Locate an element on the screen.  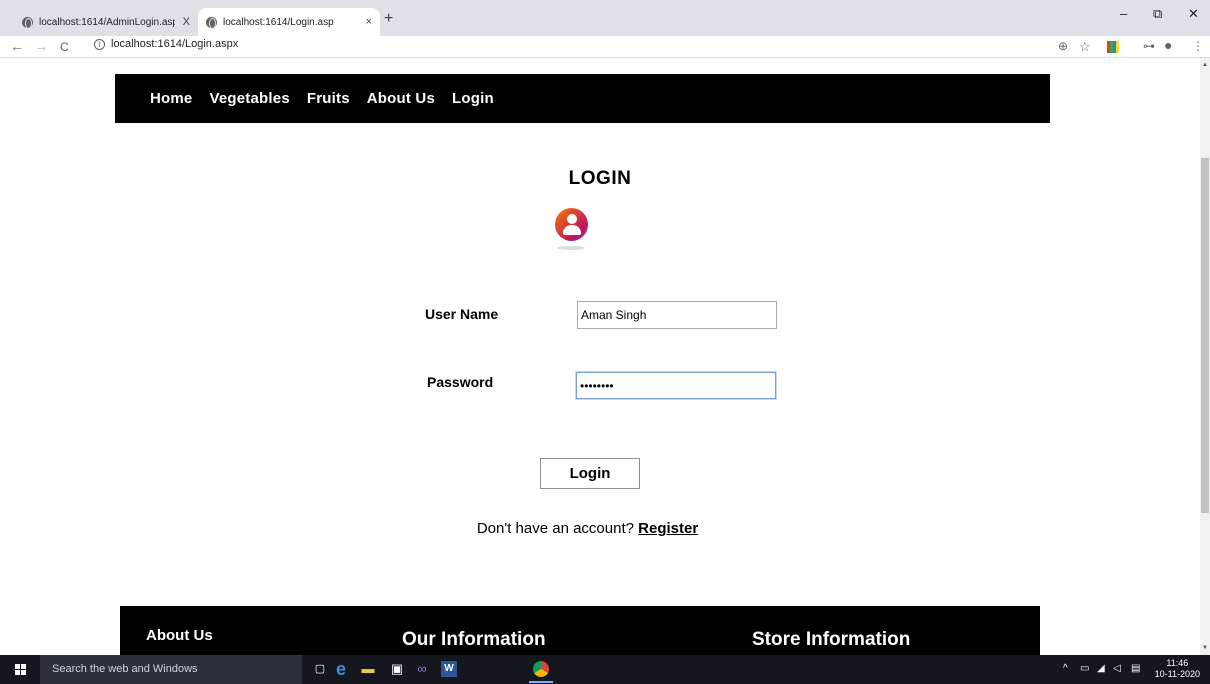
battery-icon: ▭ is located at coordinates (1084, 668).